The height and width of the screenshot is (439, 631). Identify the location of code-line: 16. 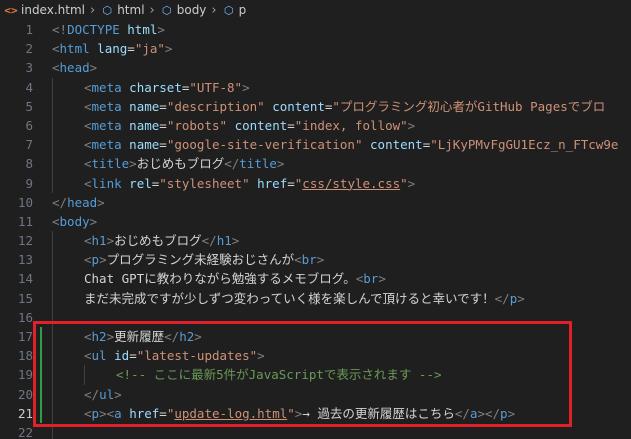
(315, 317).